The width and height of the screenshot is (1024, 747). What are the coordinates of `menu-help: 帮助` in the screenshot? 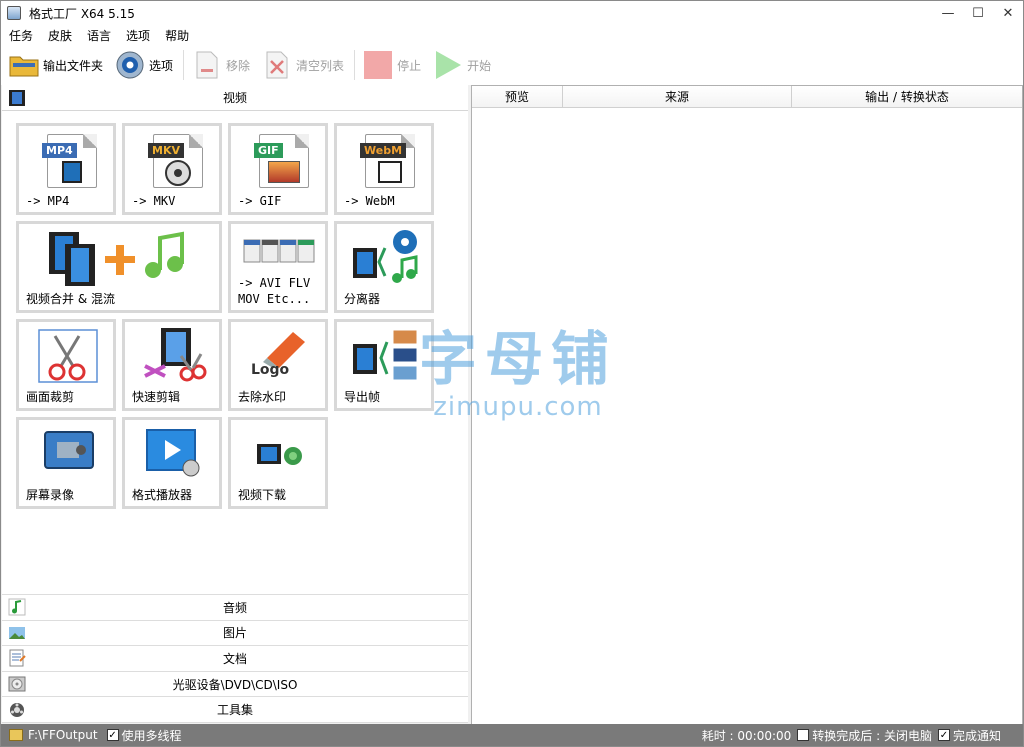 It's located at (177, 35).